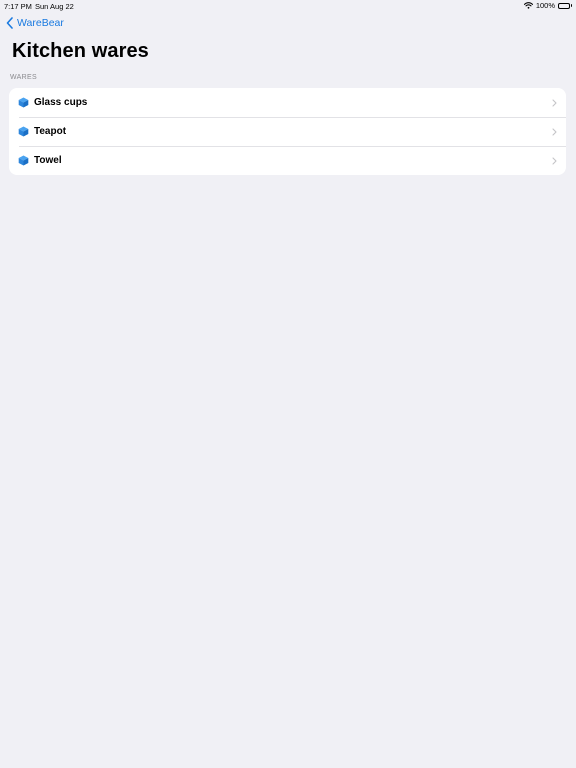 This screenshot has height=768, width=576. I want to click on list-item-glass-cups: Glass cups, so click(287, 102).